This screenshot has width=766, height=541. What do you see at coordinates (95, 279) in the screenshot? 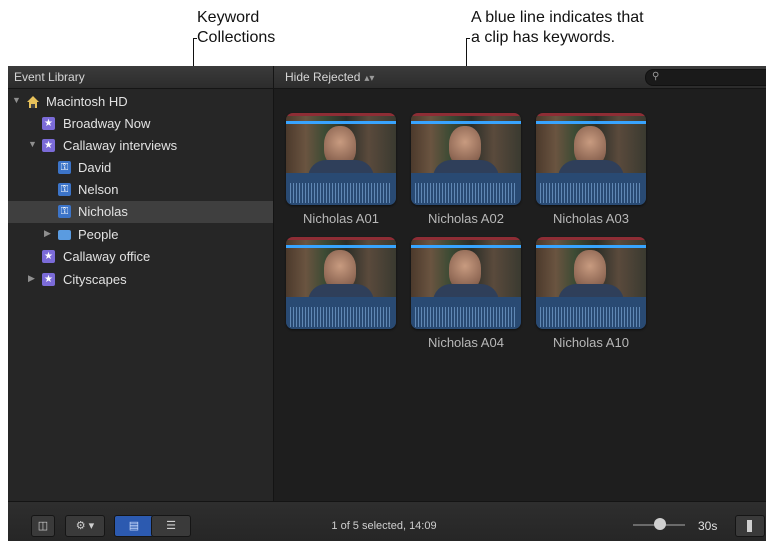
I see `sidebar-item-label: Cityscapes` at bounding box center [95, 279].